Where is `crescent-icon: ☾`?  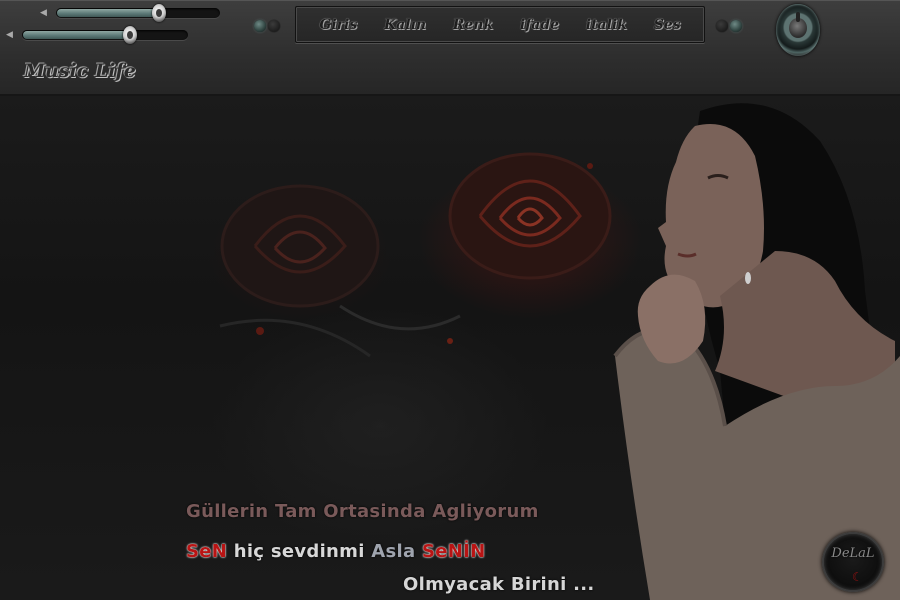 crescent-icon: ☾ is located at coordinates (857, 577).